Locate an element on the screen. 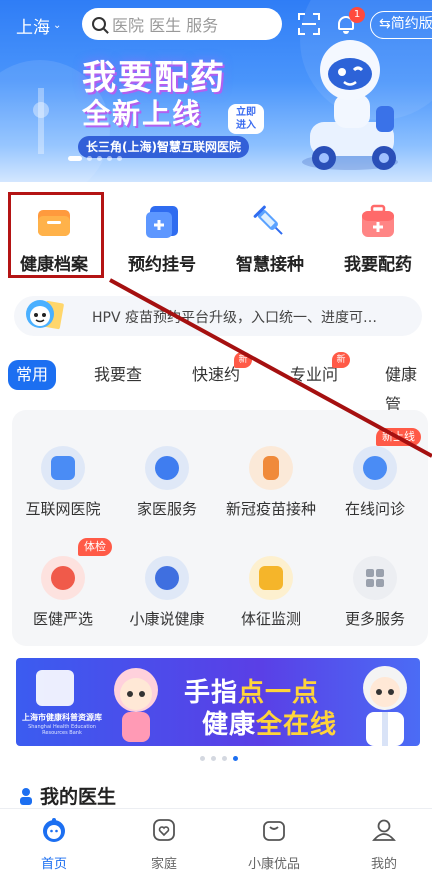  grid-more-icon is located at coordinates (375, 578).